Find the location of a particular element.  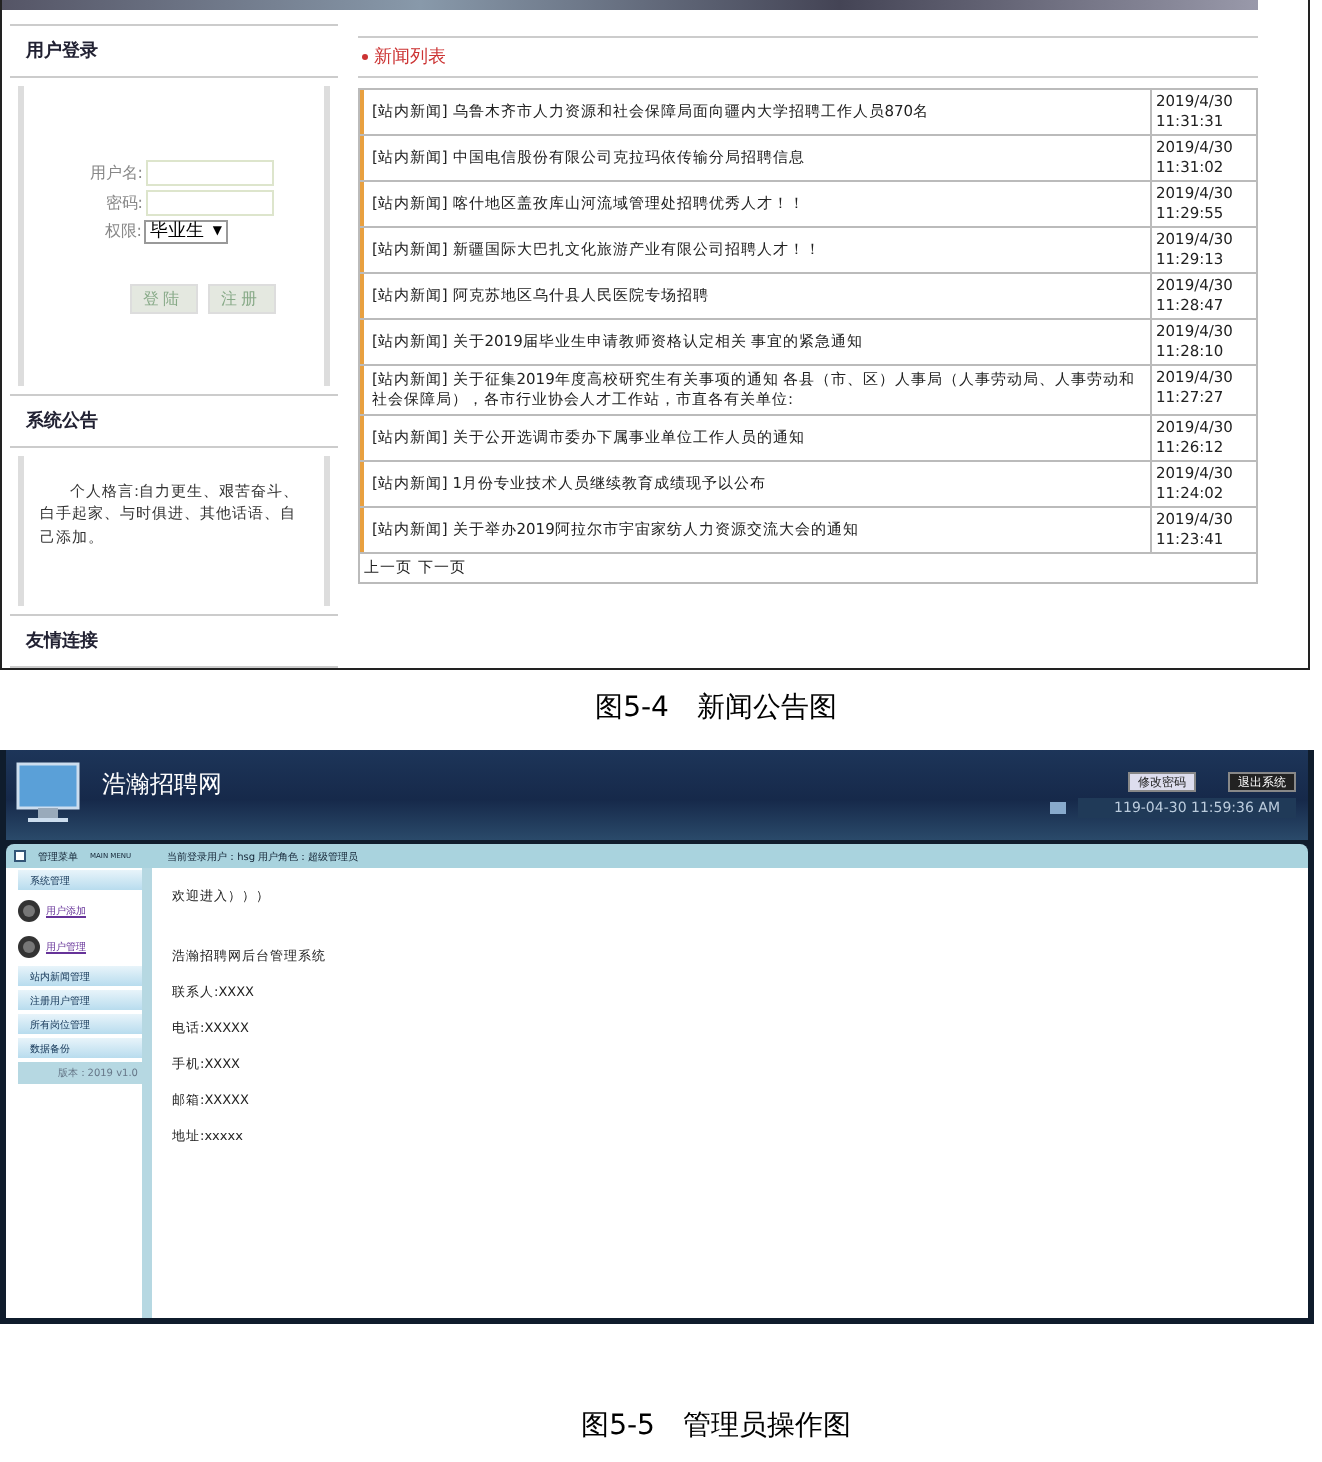

field-label: 密码: is located at coordinates (123, 202).